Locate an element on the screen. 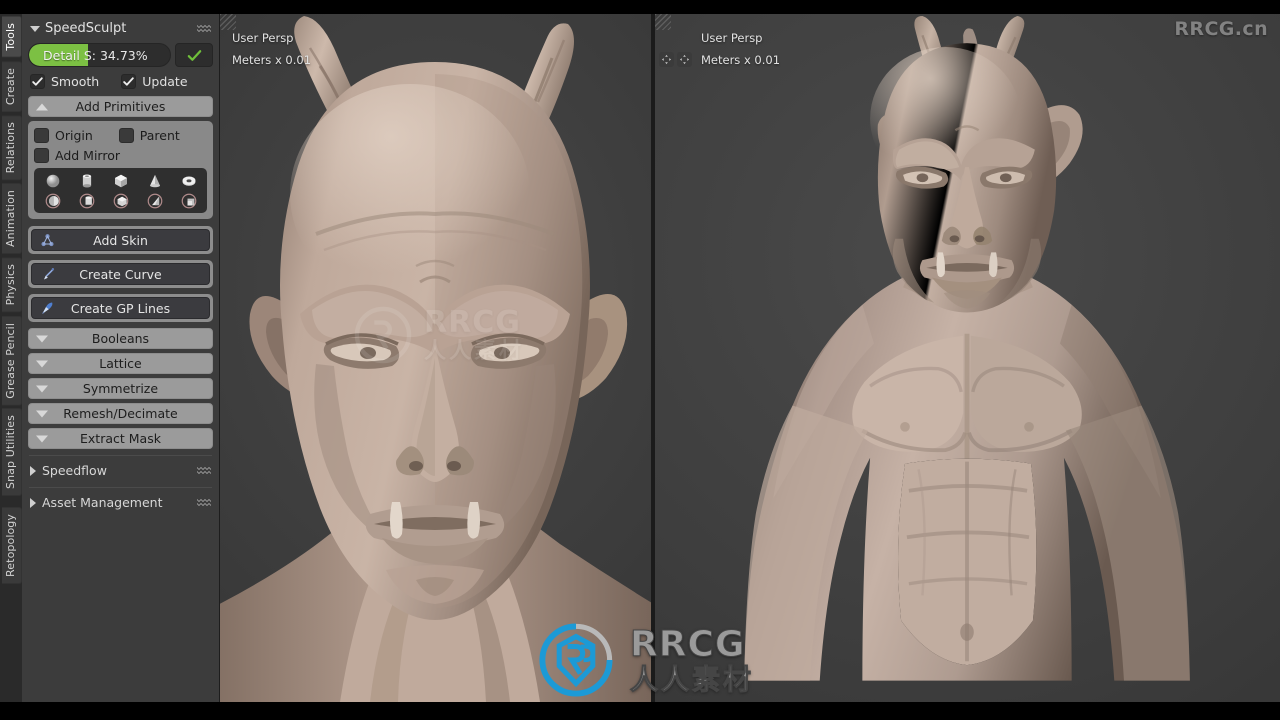 This screenshot has width=1280, height=720. viewport-resize-corner-left is located at coordinates (228, 22).